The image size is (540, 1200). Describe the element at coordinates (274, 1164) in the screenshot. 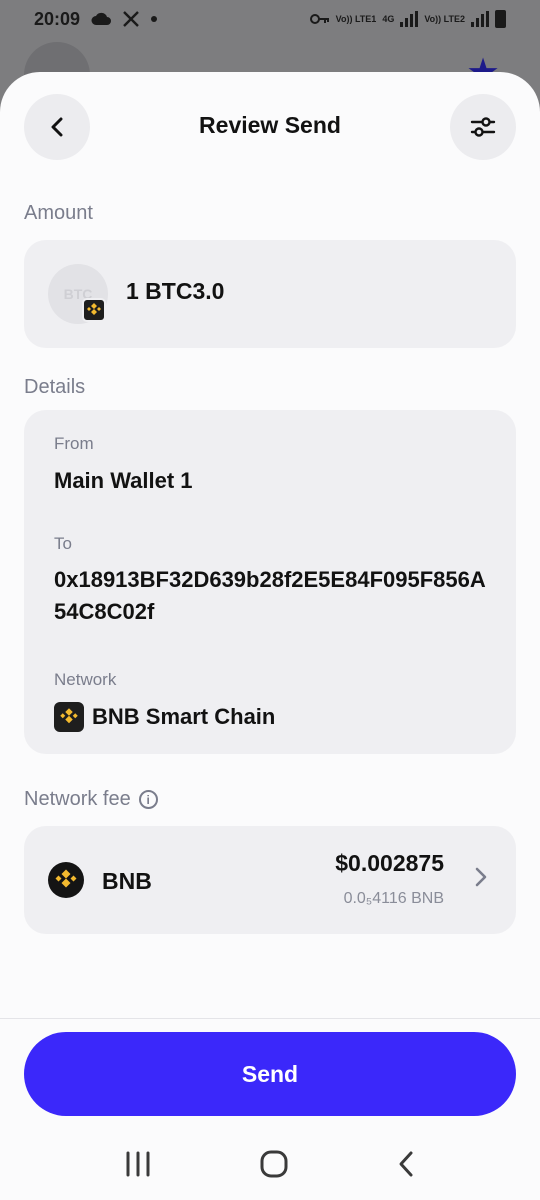

I see `home-icon` at that location.